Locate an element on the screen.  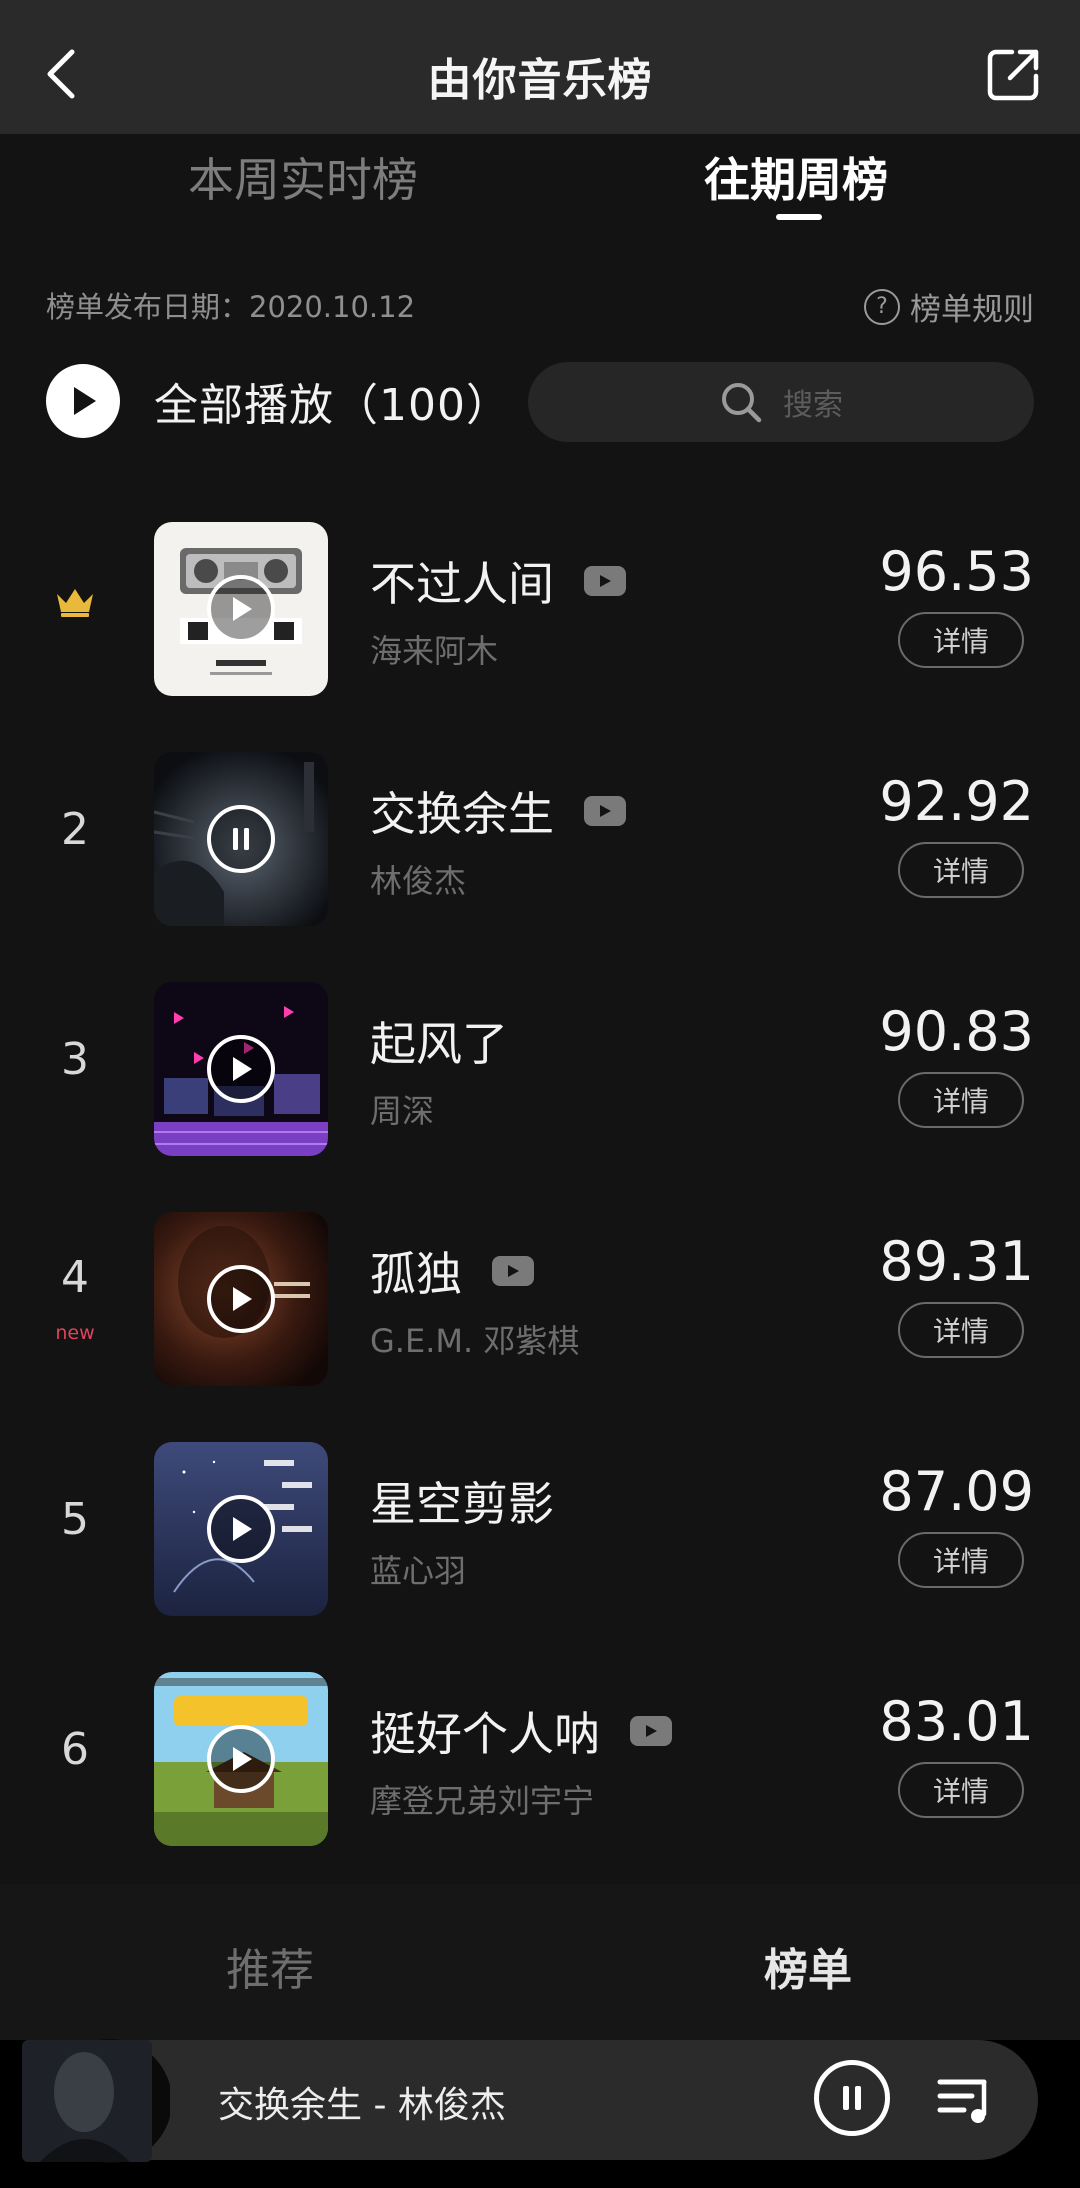
song-score: 92.92 is located at coordinates (956, 801).